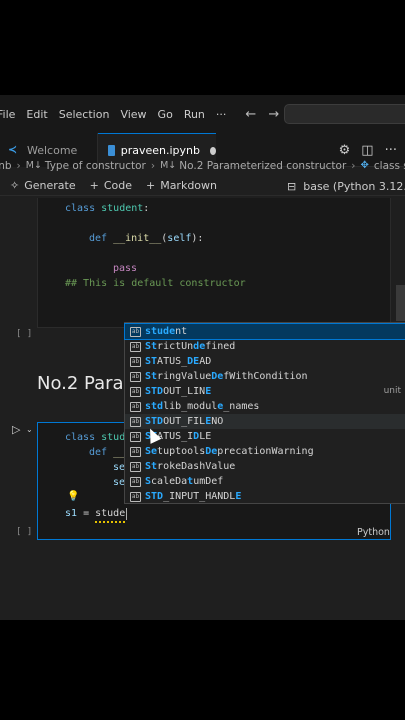  What do you see at coordinates (160, 150) in the screenshot?
I see `tab-active-label: praveen.ipynb` at bounding box center [160, 150].